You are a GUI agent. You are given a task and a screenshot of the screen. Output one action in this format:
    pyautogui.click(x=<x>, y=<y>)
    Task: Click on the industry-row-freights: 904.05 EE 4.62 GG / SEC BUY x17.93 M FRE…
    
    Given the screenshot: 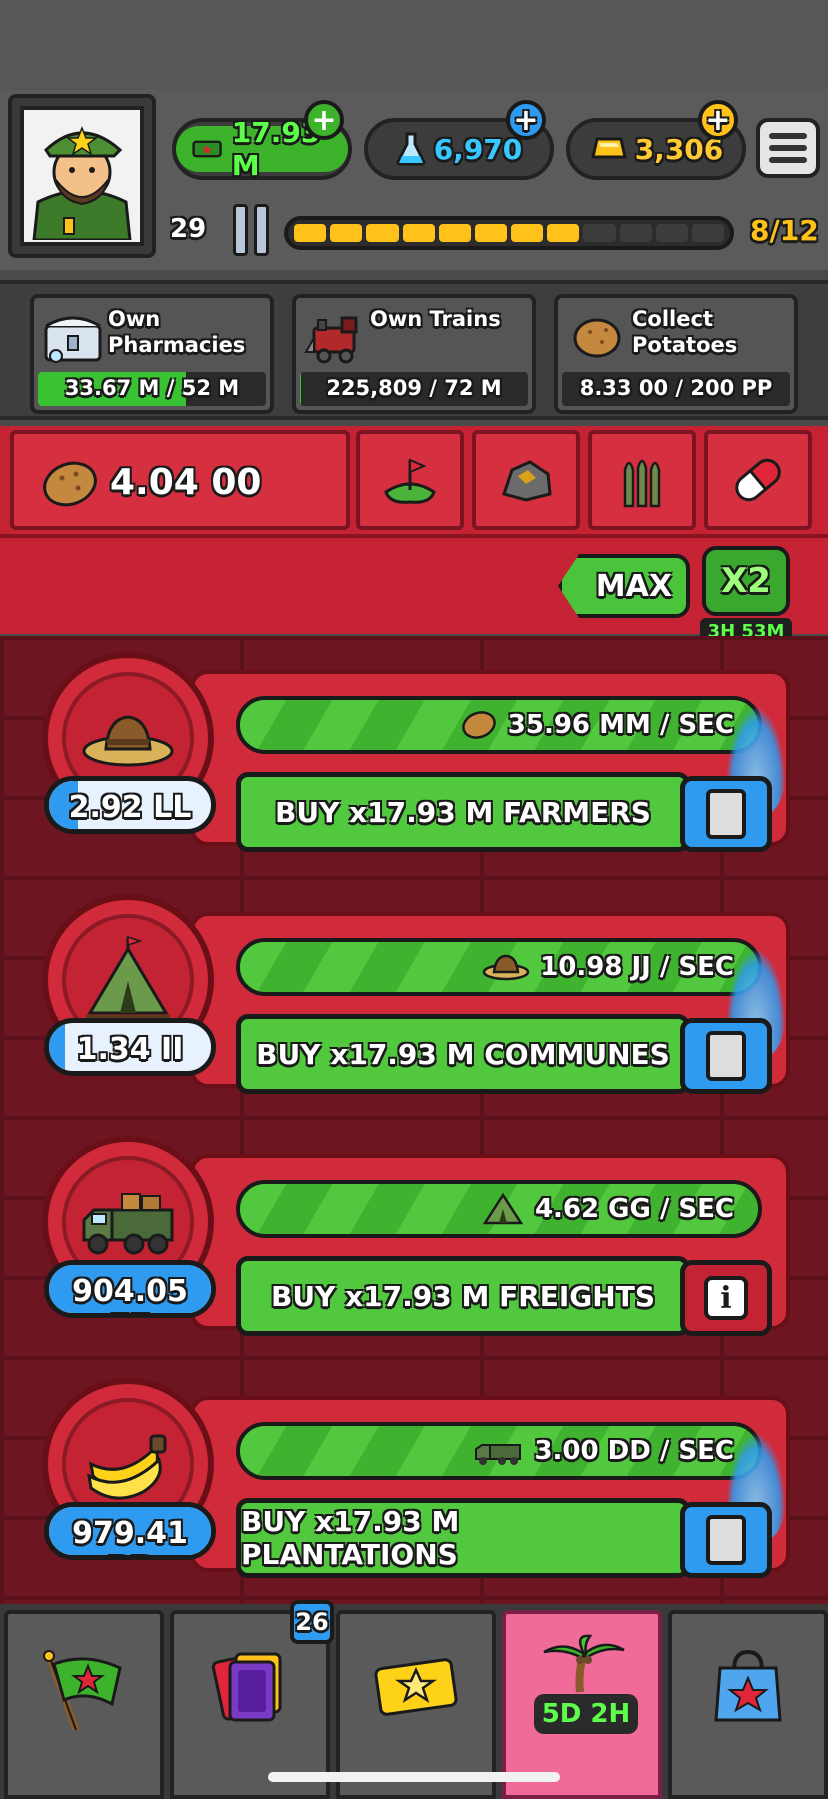 What is the action you would take?
    pyautogui.click(x=414, y=1233)
    